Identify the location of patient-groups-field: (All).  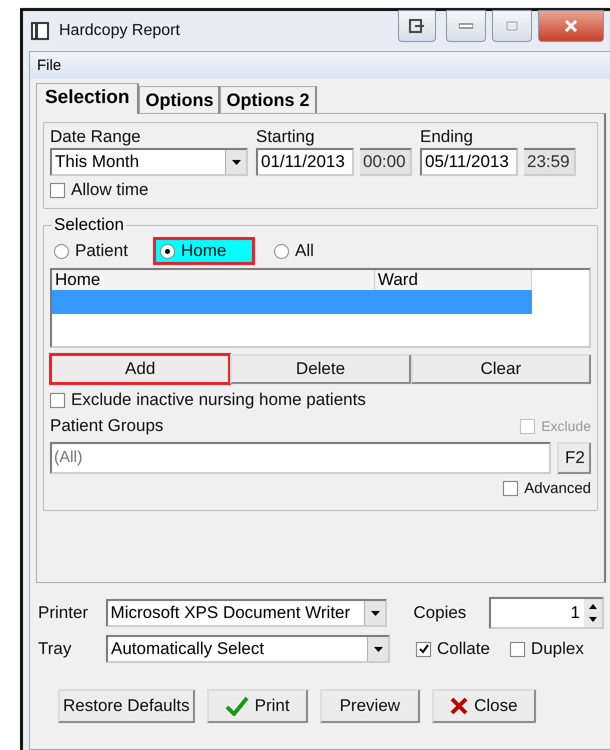
(300, 458).